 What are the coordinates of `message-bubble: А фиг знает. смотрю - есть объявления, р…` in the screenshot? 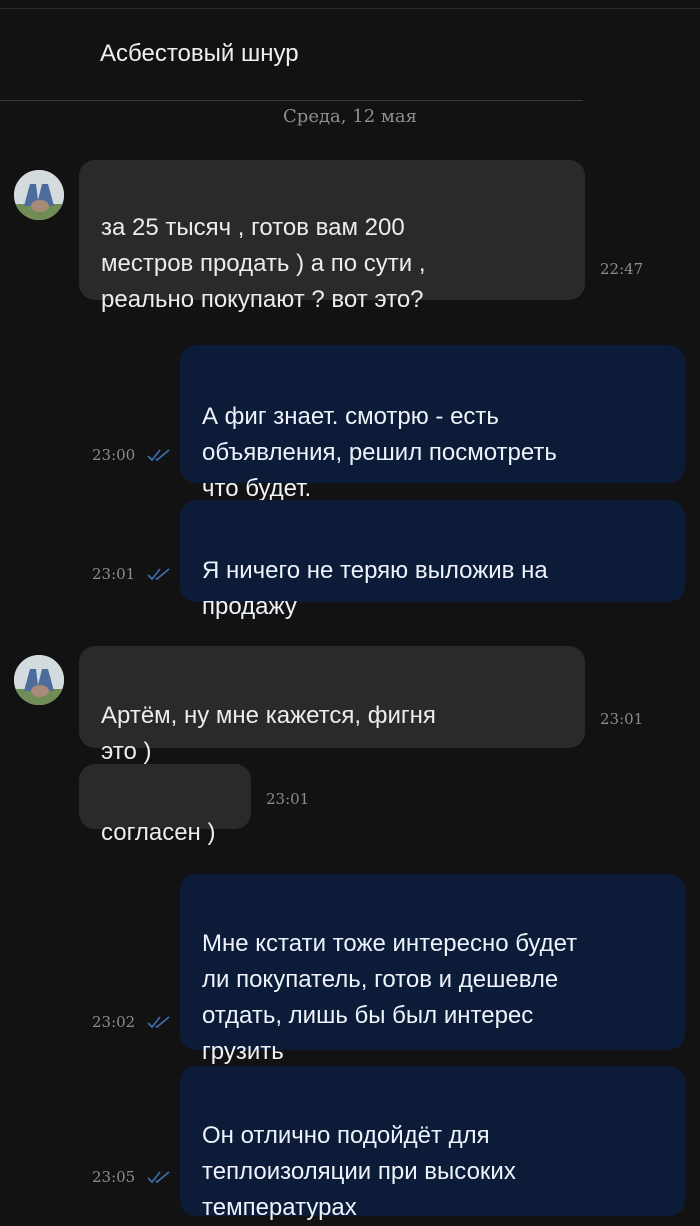 It's located at (432, 423).